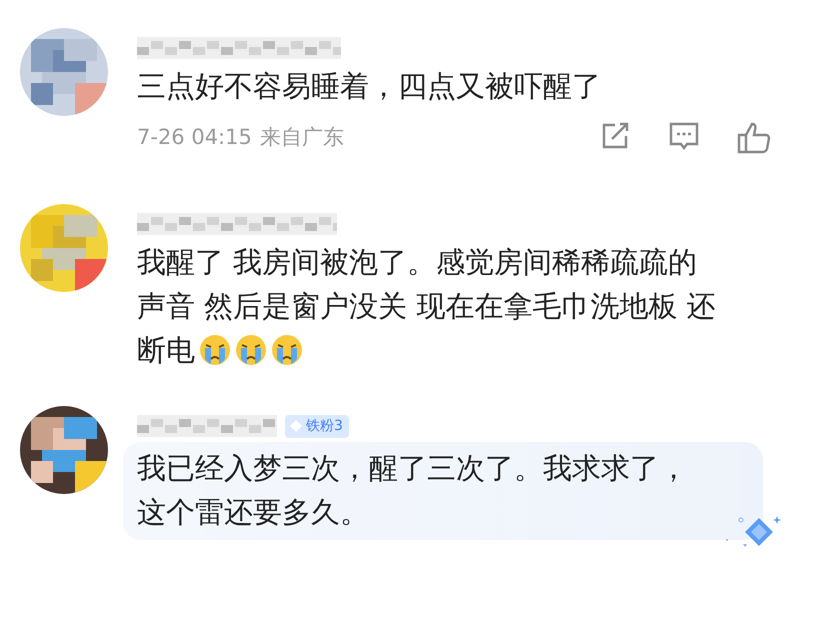  Describe the element at coordinates (296, 426) in the screenshot. I see `diamond-icon` at that location.